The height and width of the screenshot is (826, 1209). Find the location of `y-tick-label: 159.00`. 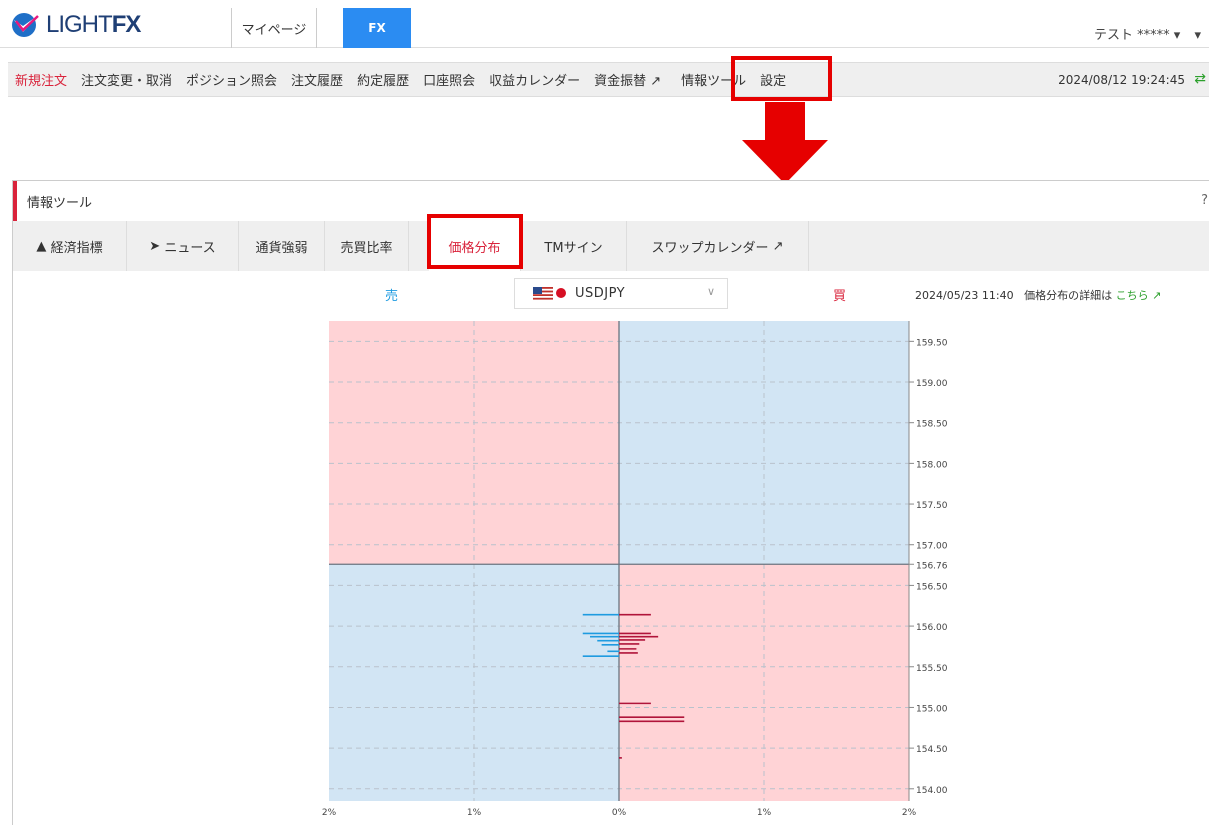

y-tick-label: 159.00 is located at coordinates (932, 384).